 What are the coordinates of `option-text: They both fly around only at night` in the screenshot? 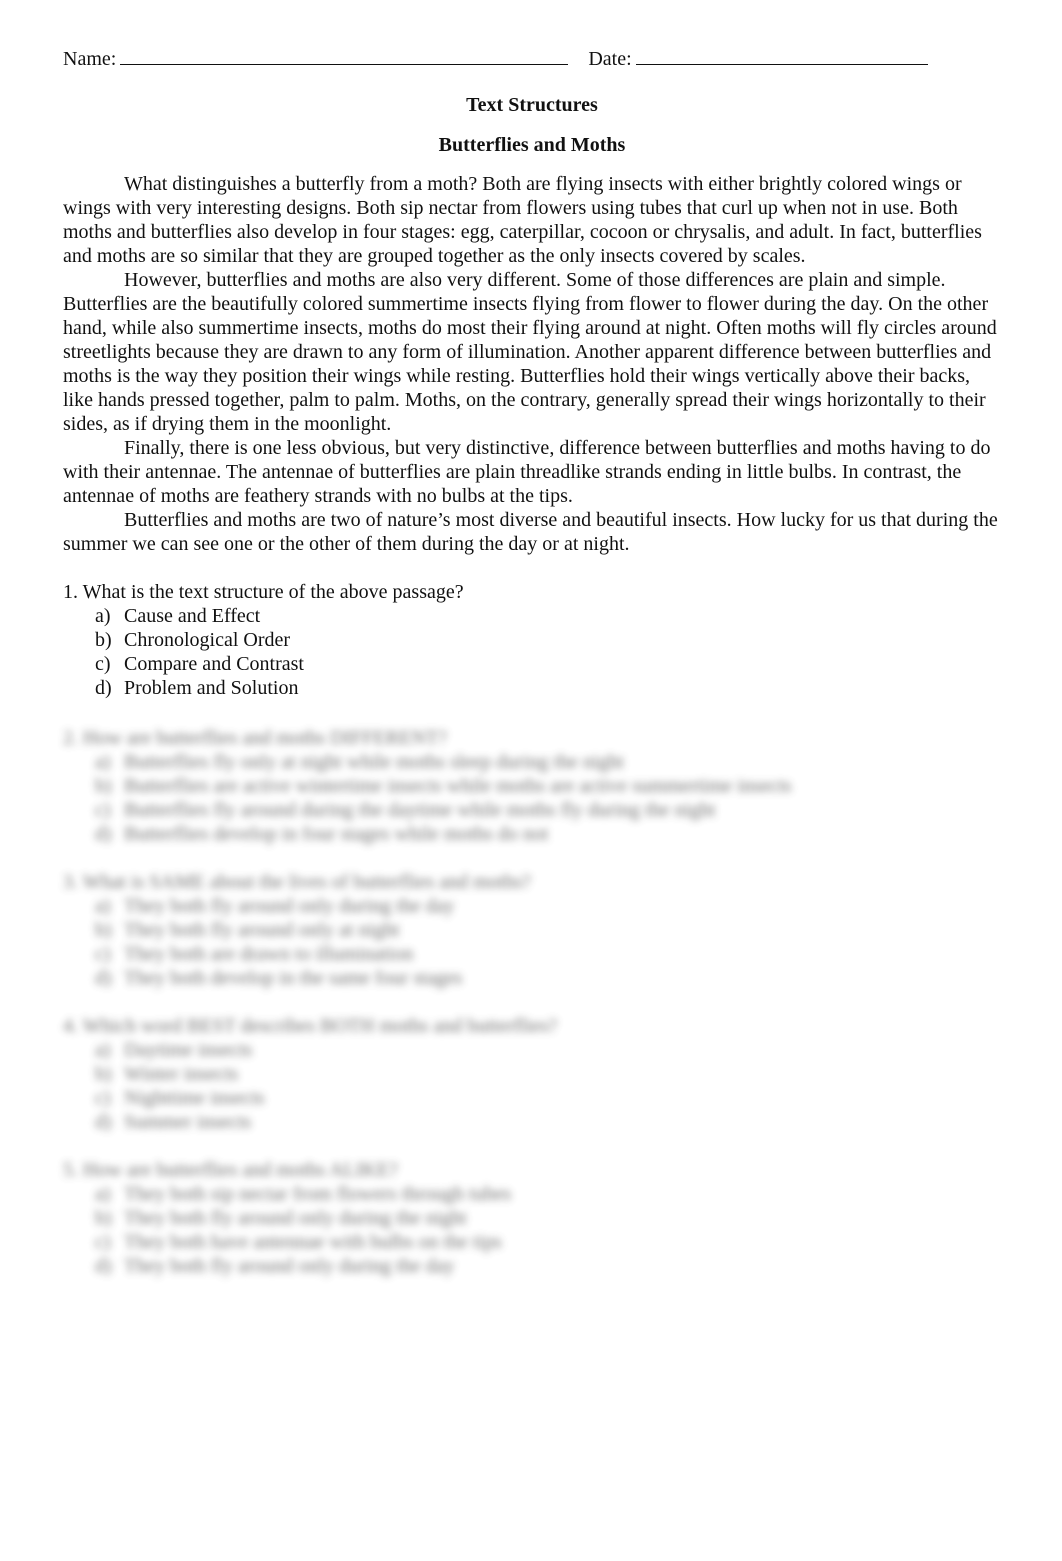 It's located at (262, 930).